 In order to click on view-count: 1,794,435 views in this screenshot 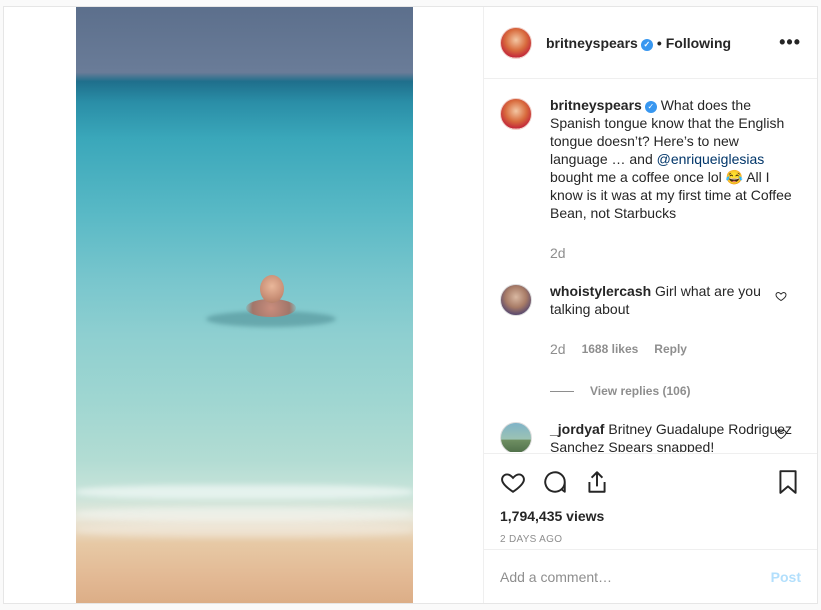, I will do `click(650, 516)`.